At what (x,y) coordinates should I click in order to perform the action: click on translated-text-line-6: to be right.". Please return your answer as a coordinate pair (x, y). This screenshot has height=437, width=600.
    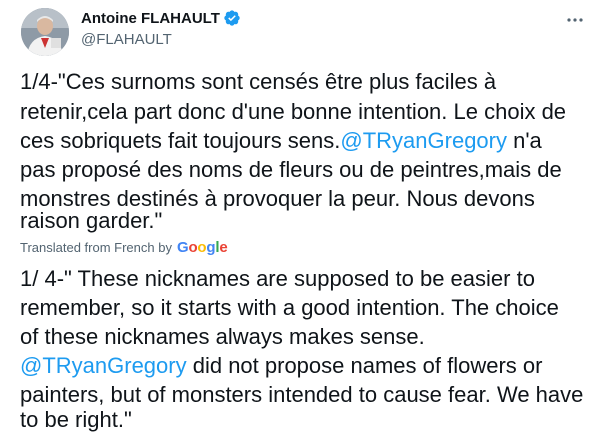
    Looking at the image, I should click on (76, 419).